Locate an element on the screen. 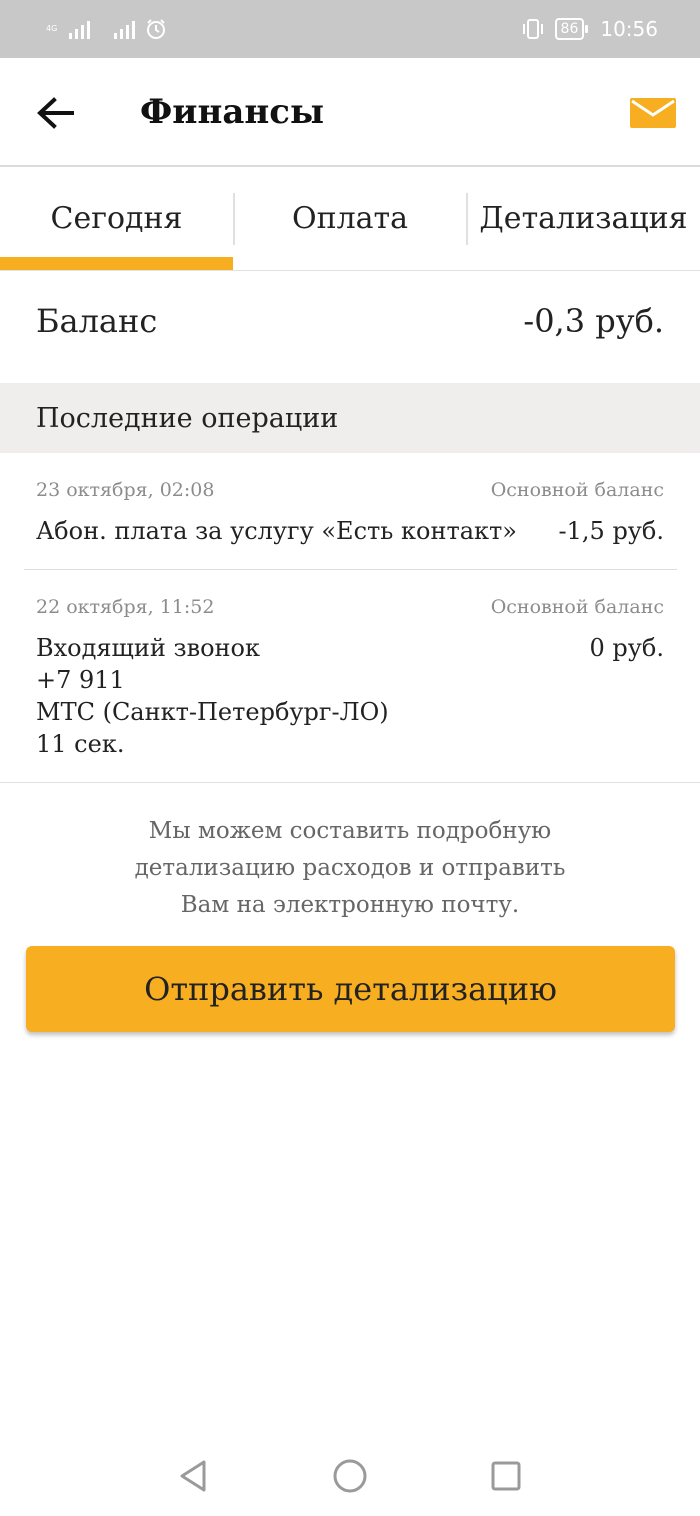  send-details-button: Отправить детализацию is located at coordinates (350, 989).